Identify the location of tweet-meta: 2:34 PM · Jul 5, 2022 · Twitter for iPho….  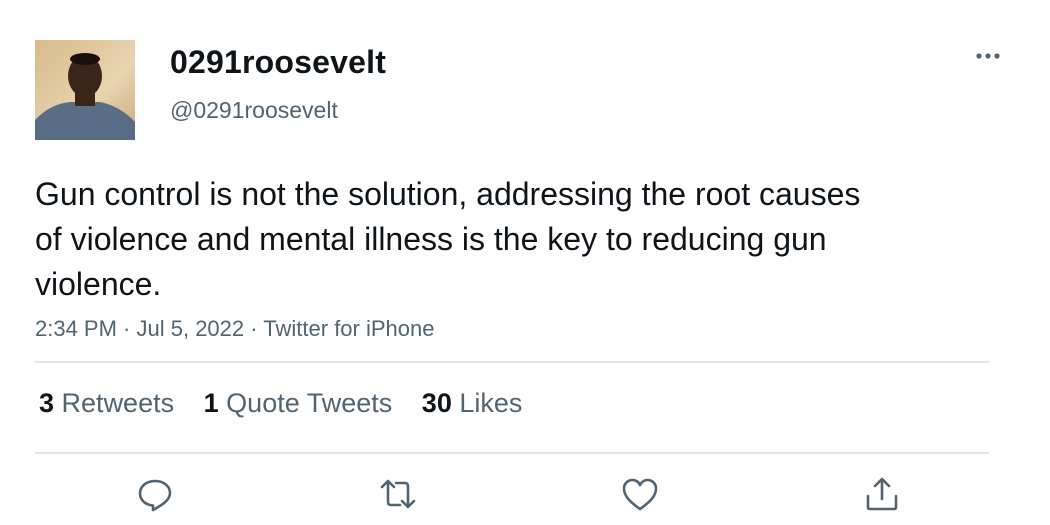
(234, 329).